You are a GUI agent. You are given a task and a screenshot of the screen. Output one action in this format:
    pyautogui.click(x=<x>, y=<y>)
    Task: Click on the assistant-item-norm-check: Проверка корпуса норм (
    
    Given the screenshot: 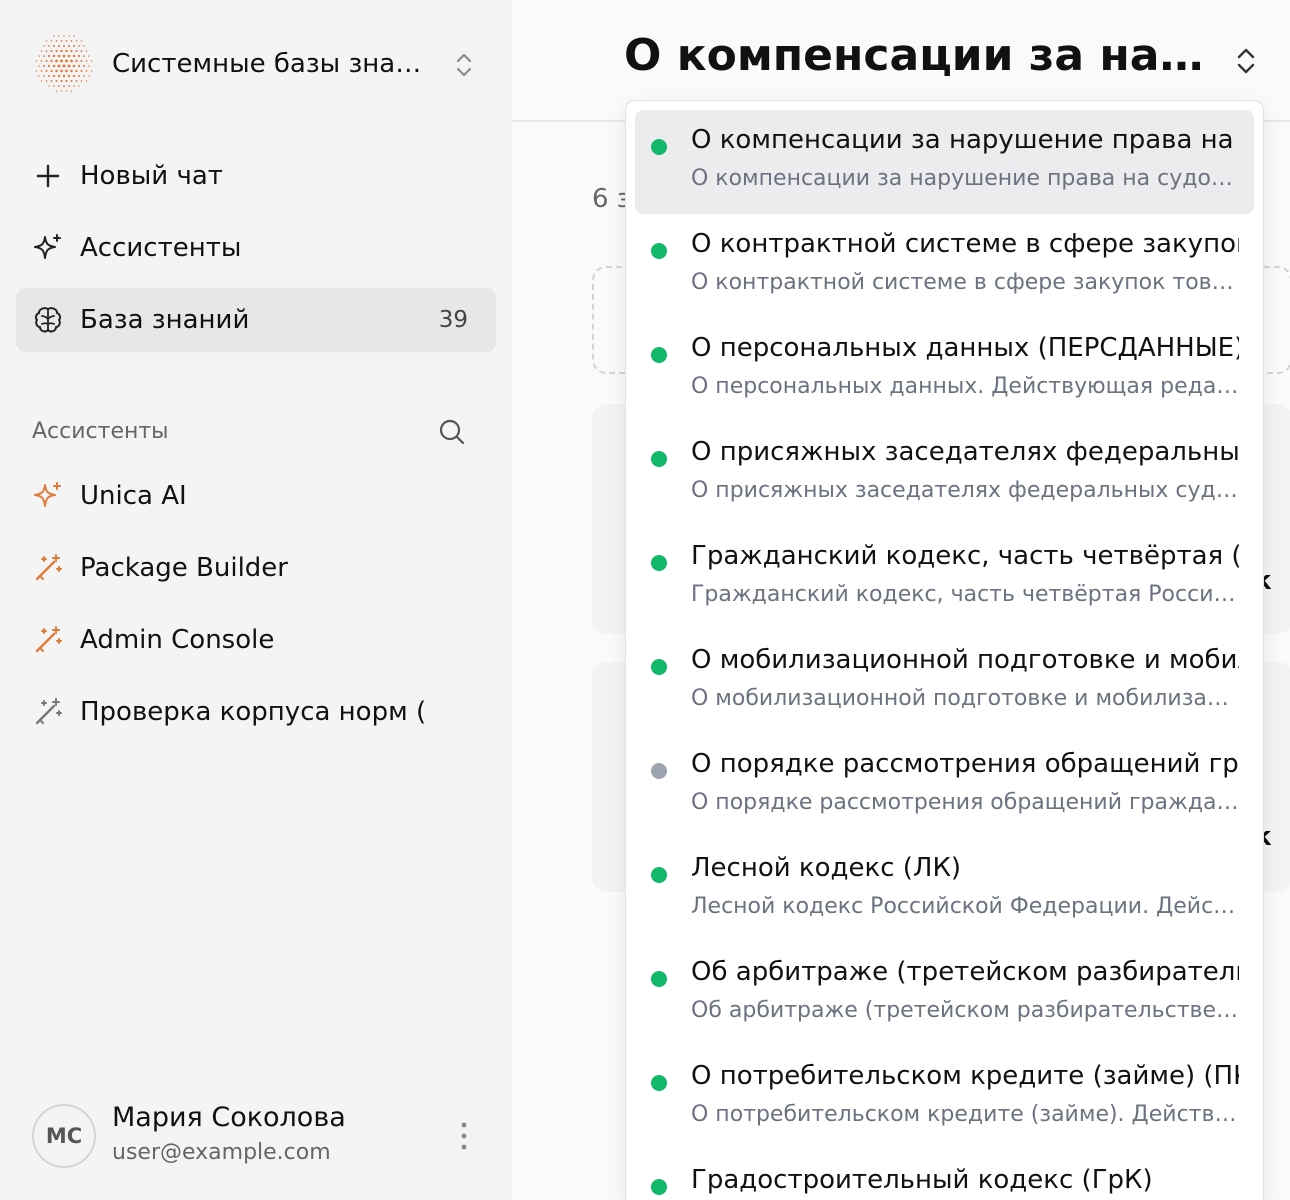 What is the action you would take?
    pyautogui.click(x=256, y=712)
    